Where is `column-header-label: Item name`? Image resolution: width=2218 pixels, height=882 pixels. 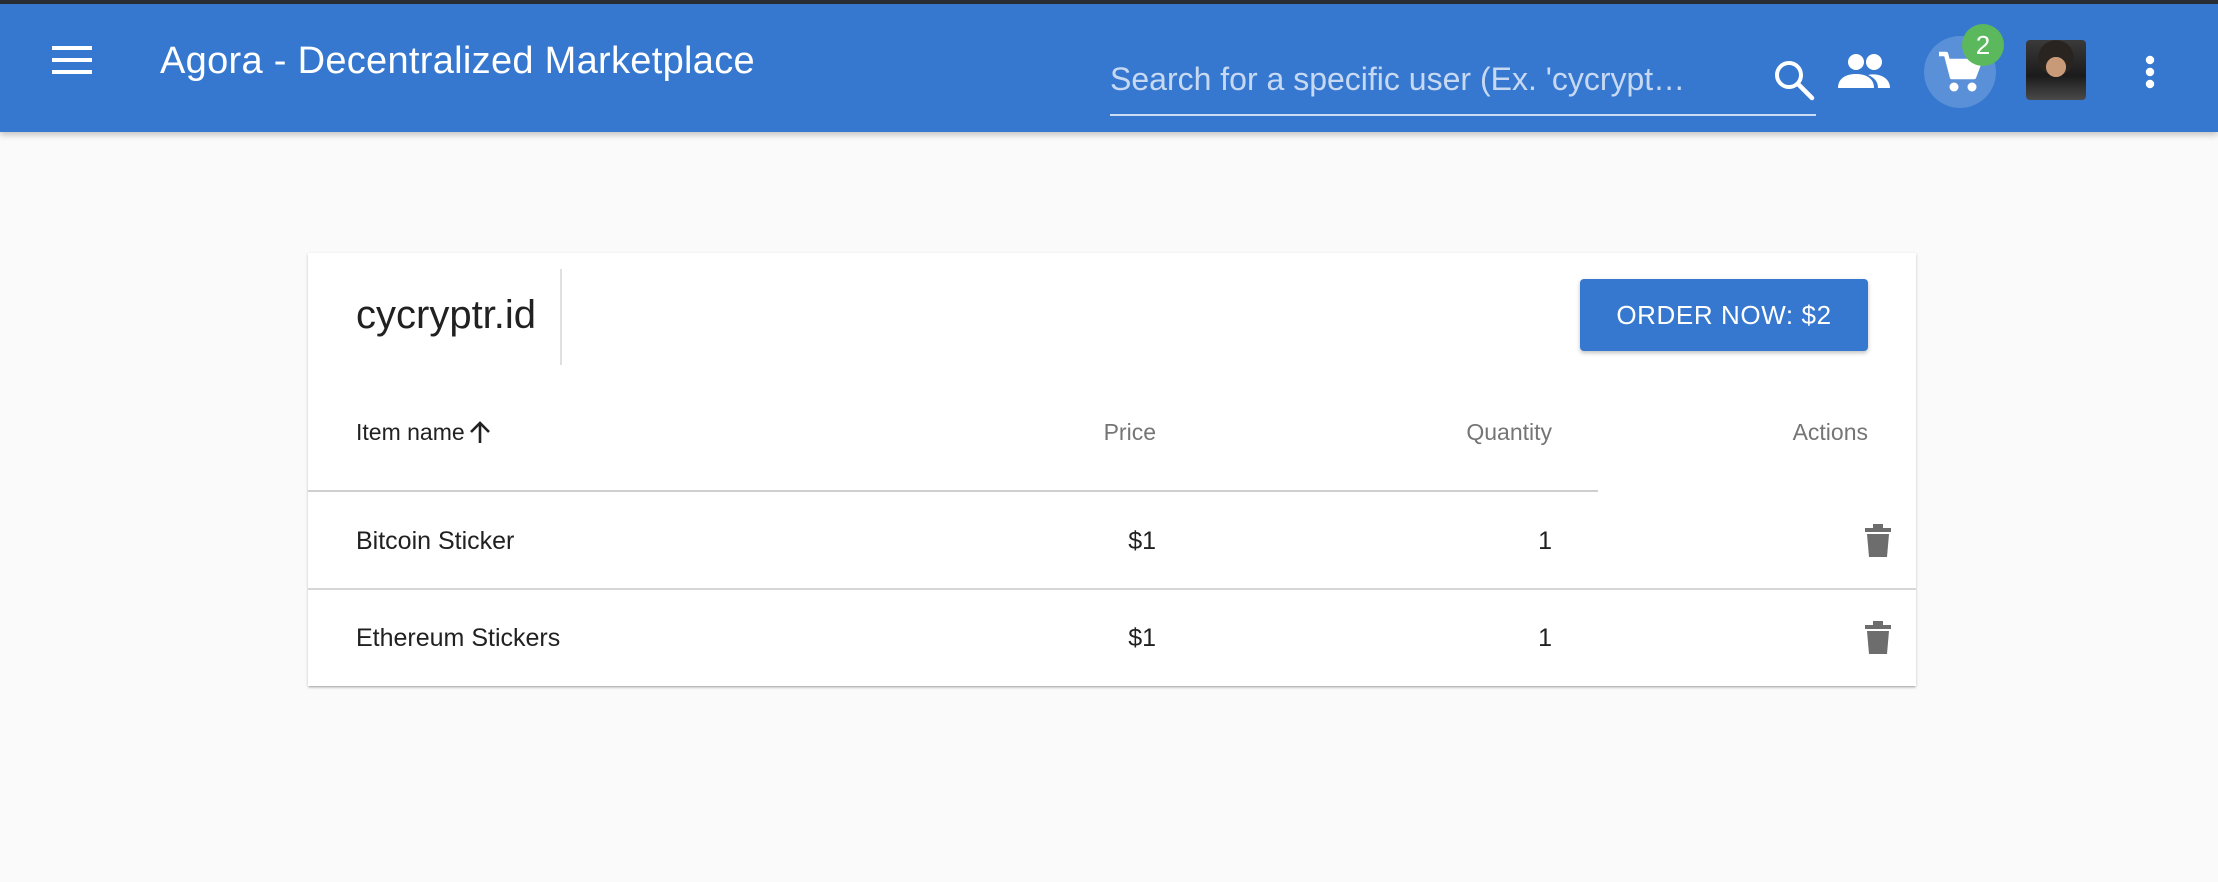
column-header-label: Item name is located at coordinates (410, 432).